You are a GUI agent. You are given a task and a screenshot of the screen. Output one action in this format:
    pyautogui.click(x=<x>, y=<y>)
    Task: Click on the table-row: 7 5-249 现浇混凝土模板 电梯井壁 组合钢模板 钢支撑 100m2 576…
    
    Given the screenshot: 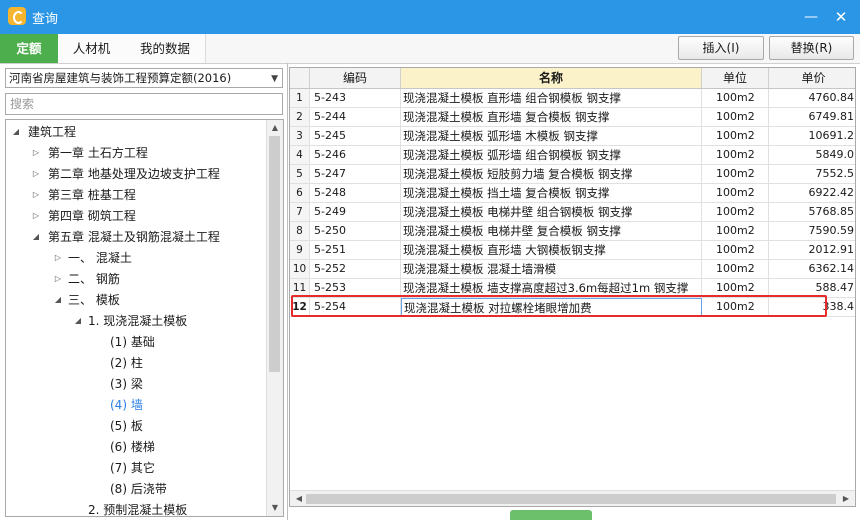 What is the action you would take?
    pyautogui.click(x=572, y=212)
    